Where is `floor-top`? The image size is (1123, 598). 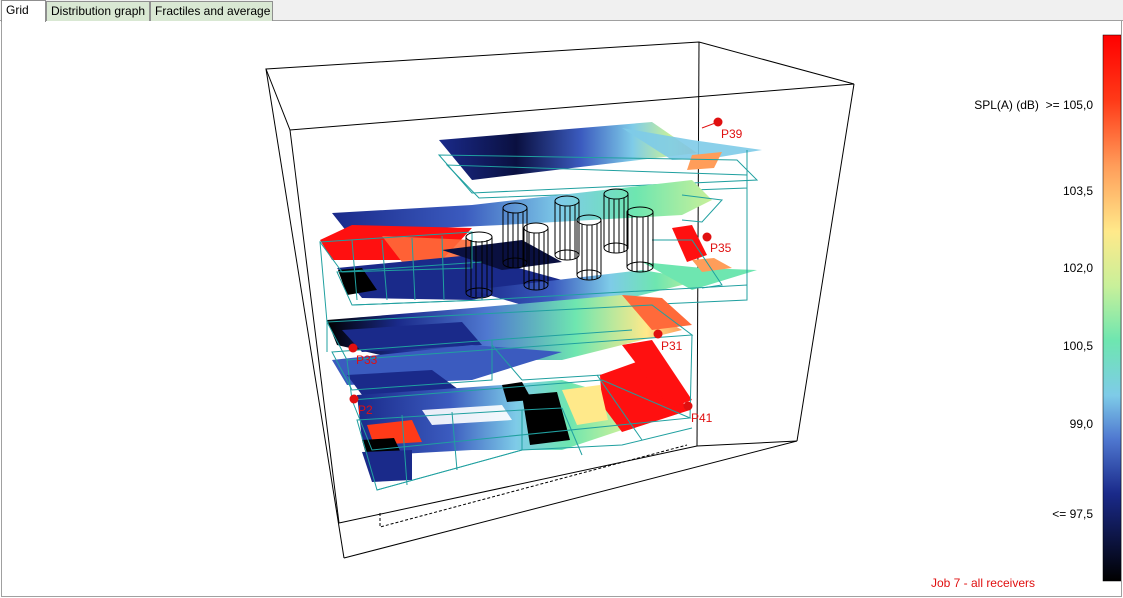
floor-top is located at coordinates (599, 160).